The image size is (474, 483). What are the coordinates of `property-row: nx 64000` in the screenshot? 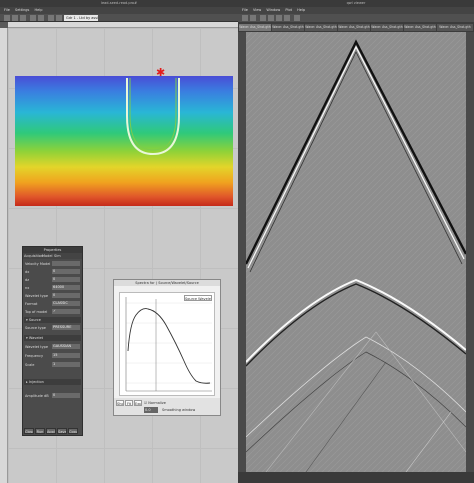 It's located at (52, 288).